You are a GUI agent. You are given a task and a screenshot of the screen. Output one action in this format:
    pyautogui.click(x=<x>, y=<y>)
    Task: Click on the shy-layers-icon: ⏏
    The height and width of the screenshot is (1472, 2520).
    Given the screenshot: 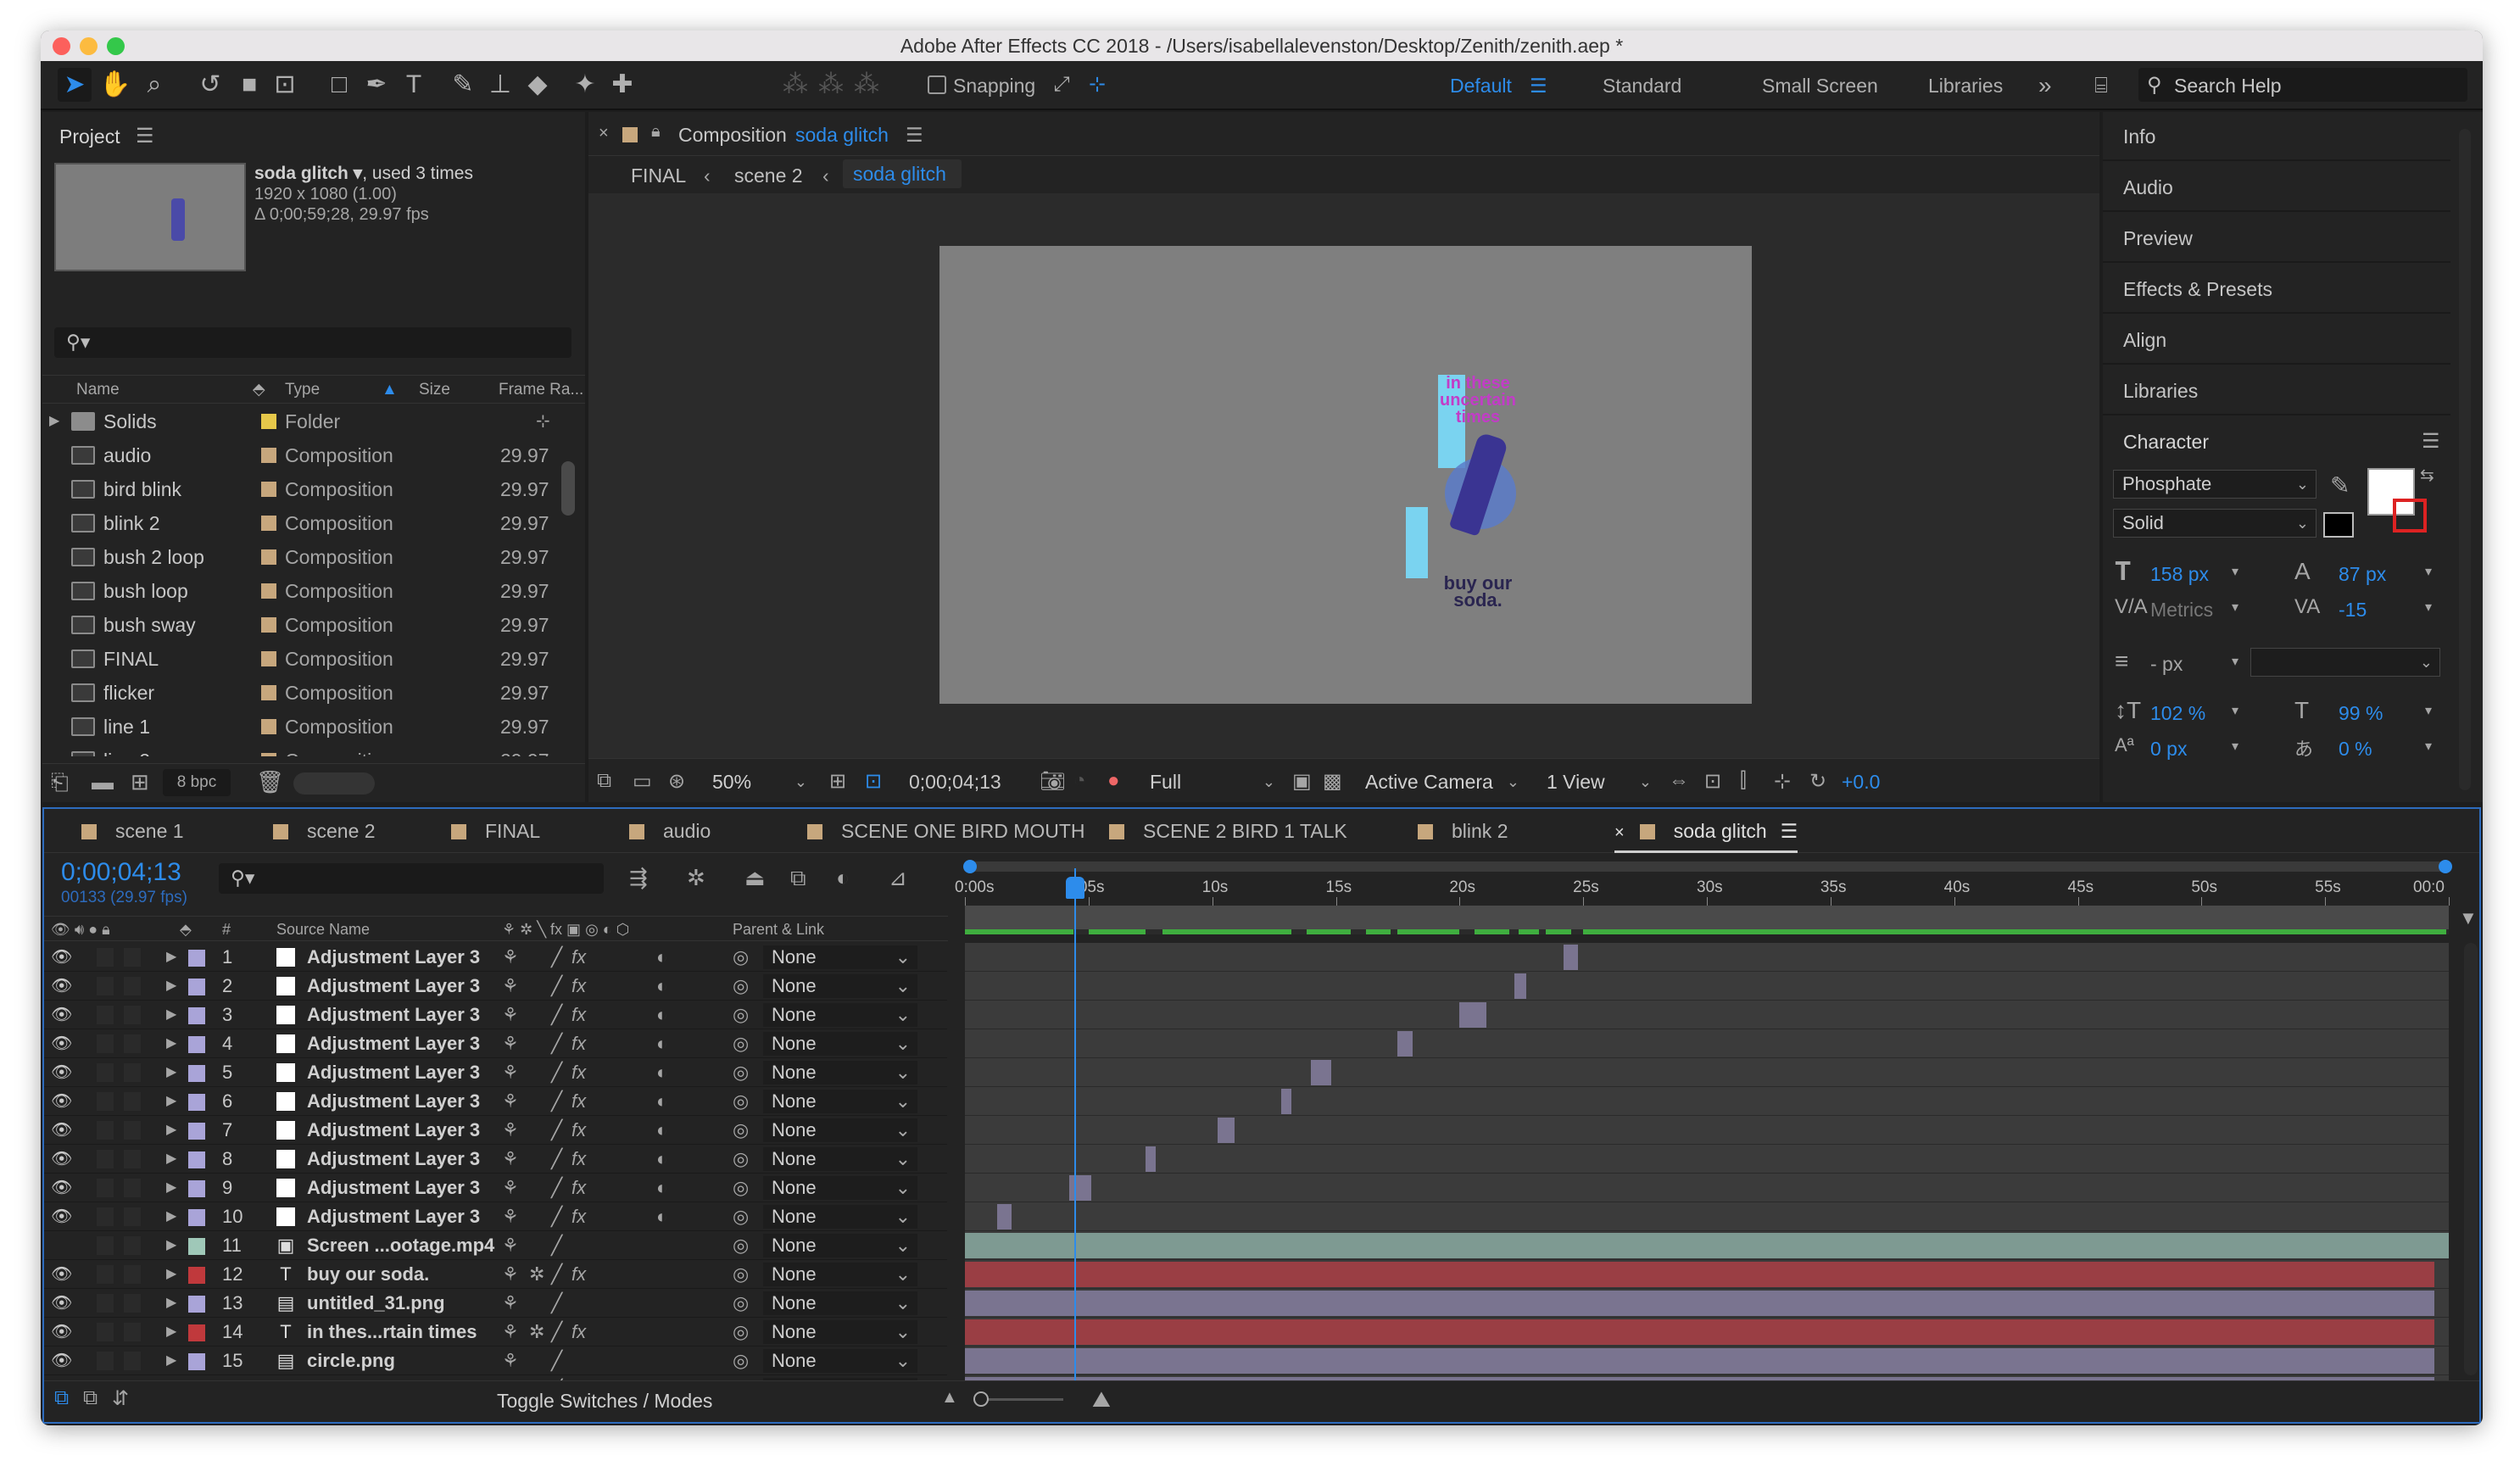 What is the action you would take?
    pyautogui.click(x=755, y=878)
    